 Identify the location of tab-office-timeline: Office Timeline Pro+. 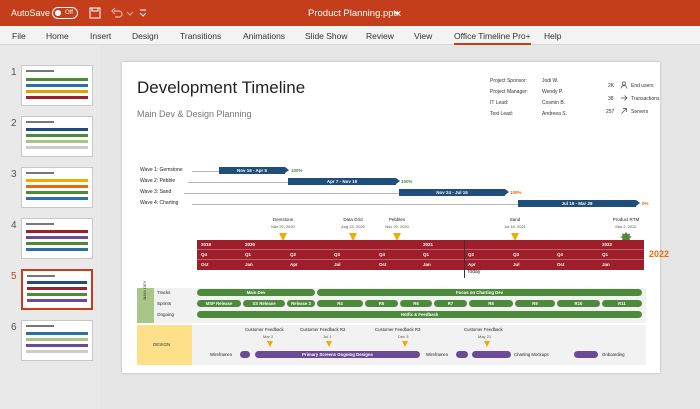
(492, 38).